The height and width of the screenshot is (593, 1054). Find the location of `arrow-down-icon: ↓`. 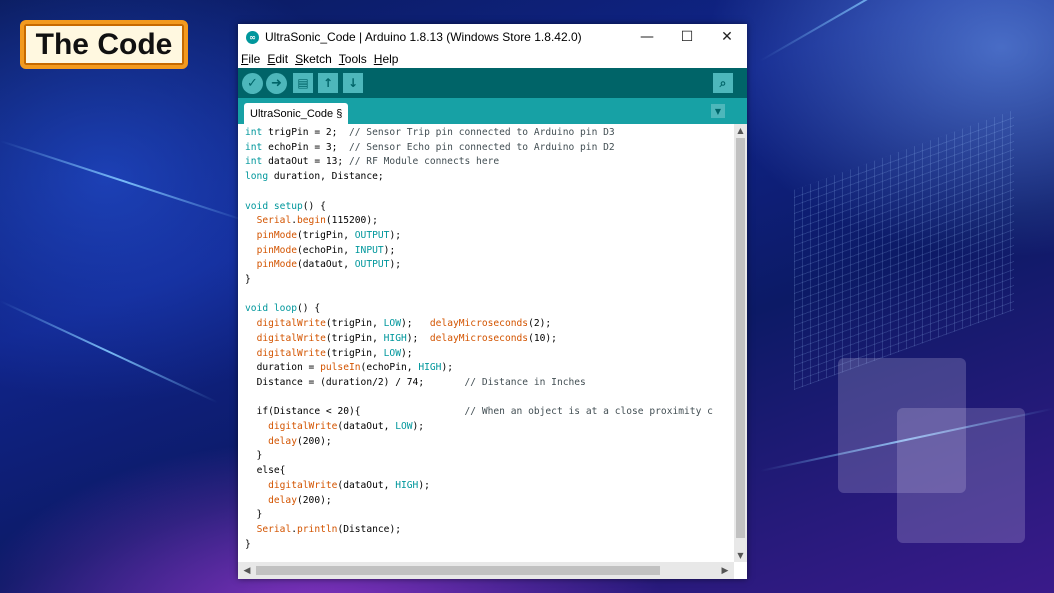

arrow-down-icon: ↓ is located at coordinates (353, 83).